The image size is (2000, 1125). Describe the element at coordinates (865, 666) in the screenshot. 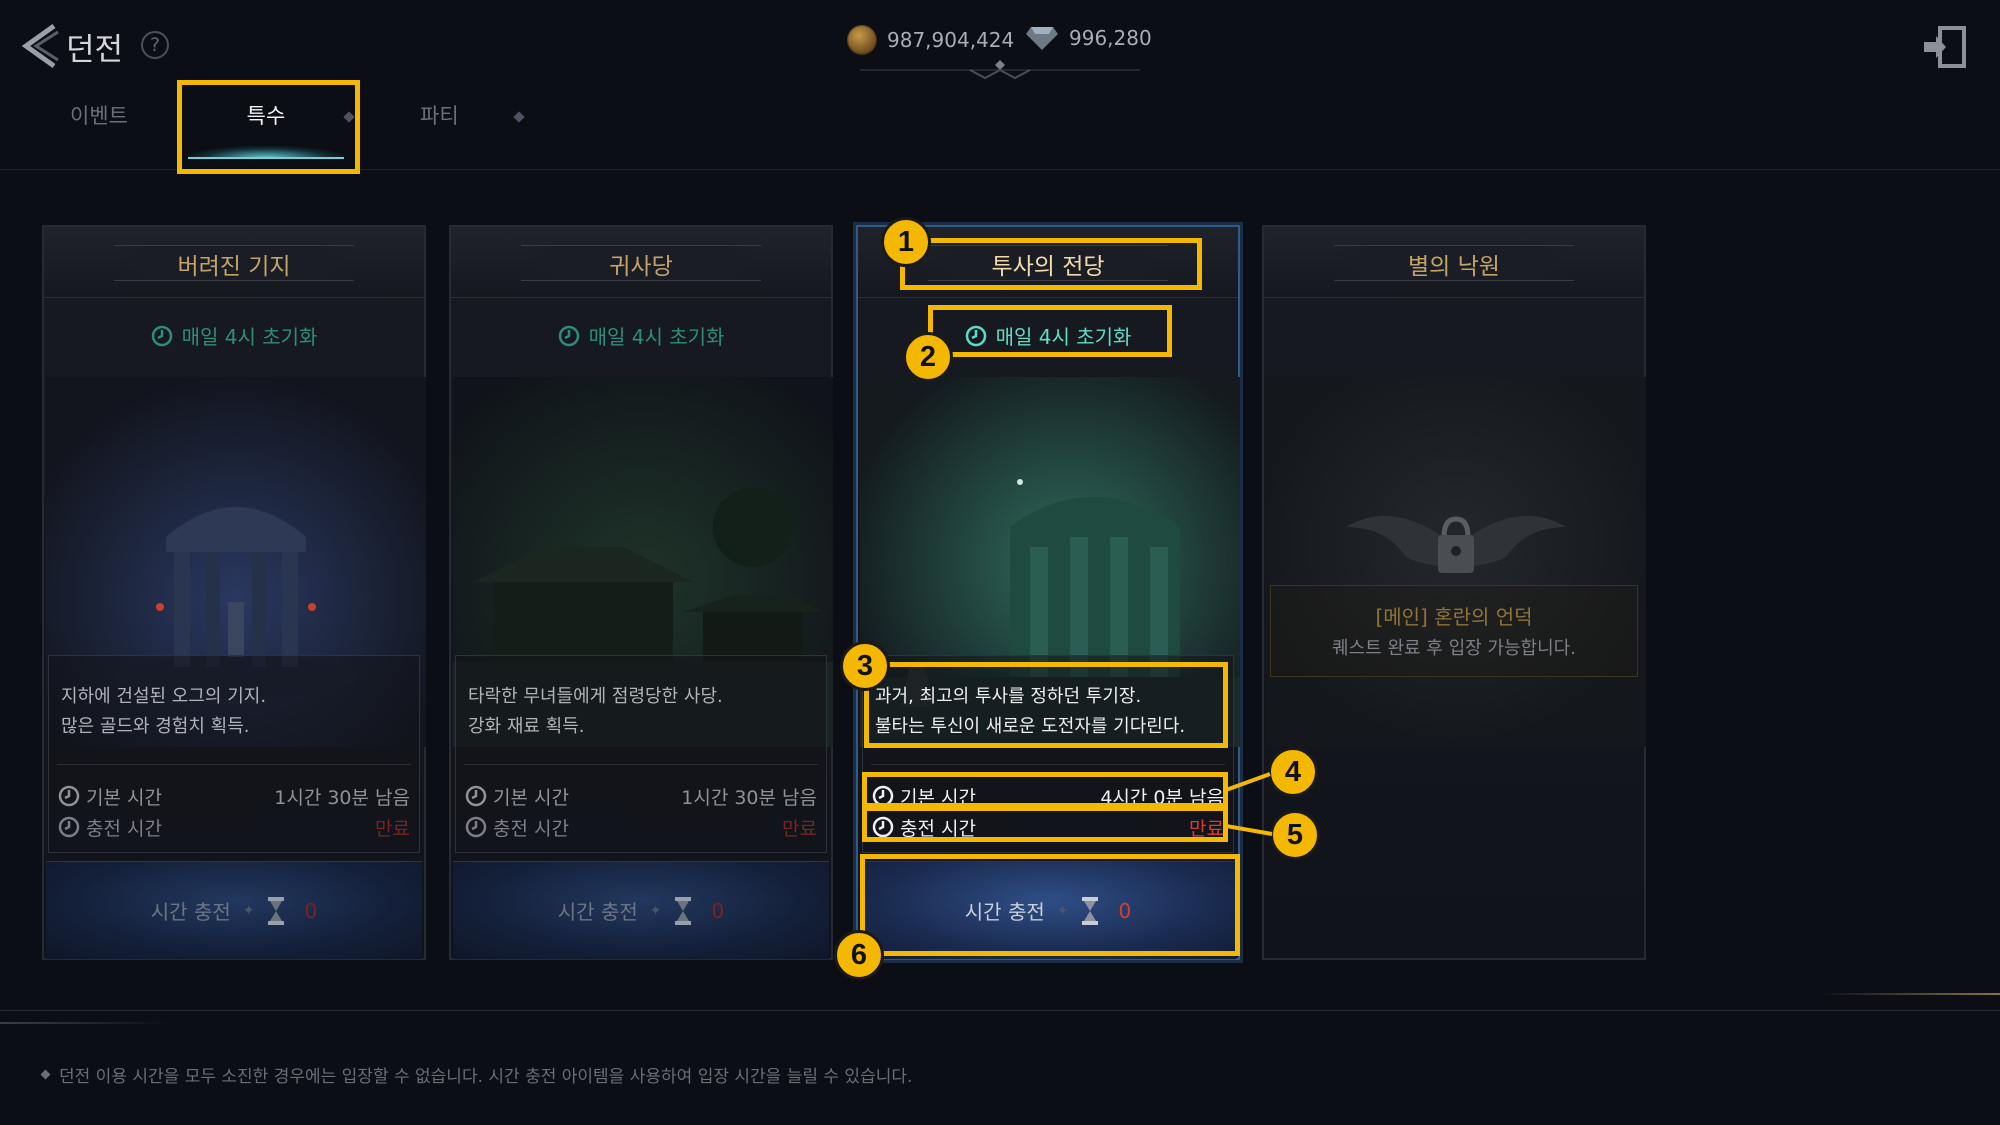

I see `marker-3: 3` at that location.